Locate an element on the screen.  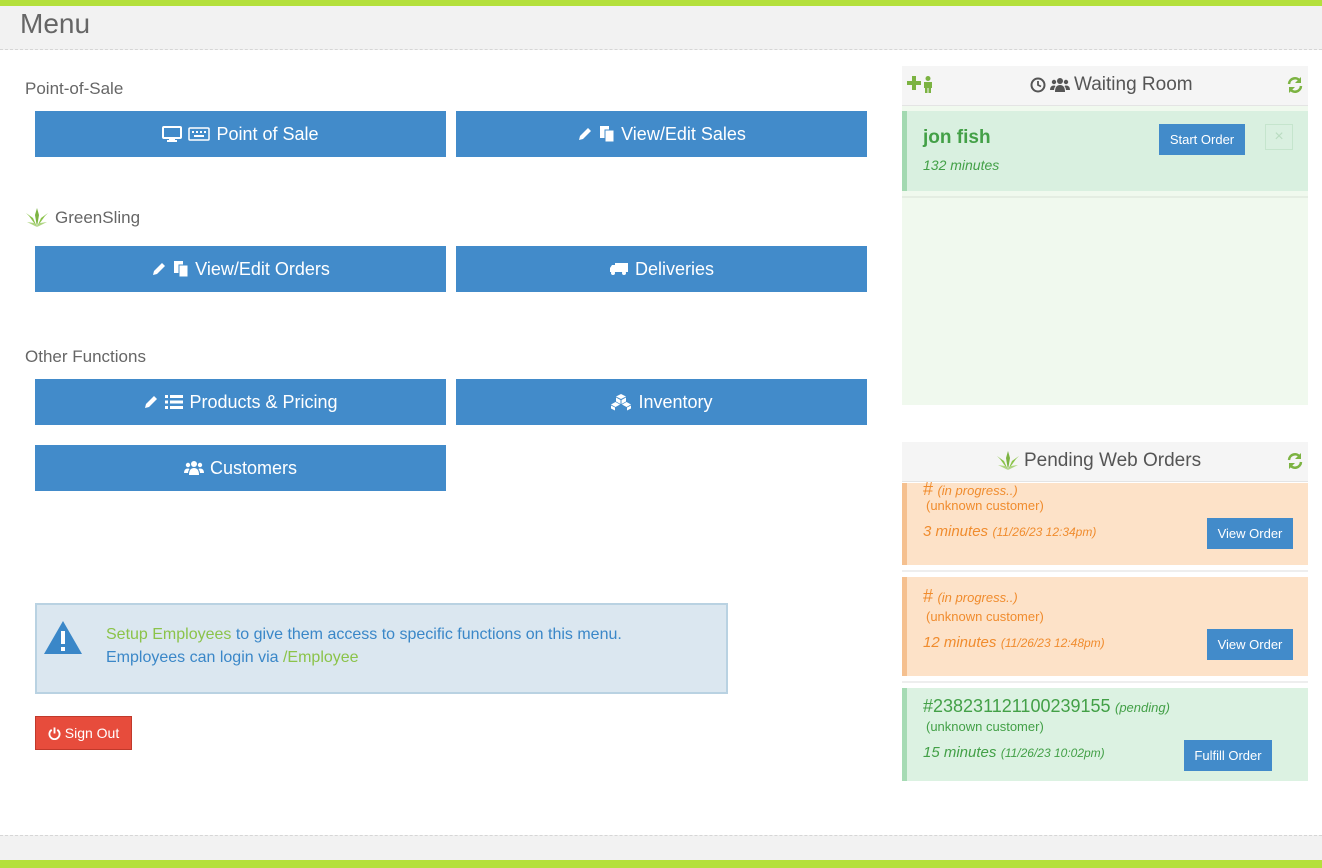
bottom-accent-bar is located at coordinates (661, 864).